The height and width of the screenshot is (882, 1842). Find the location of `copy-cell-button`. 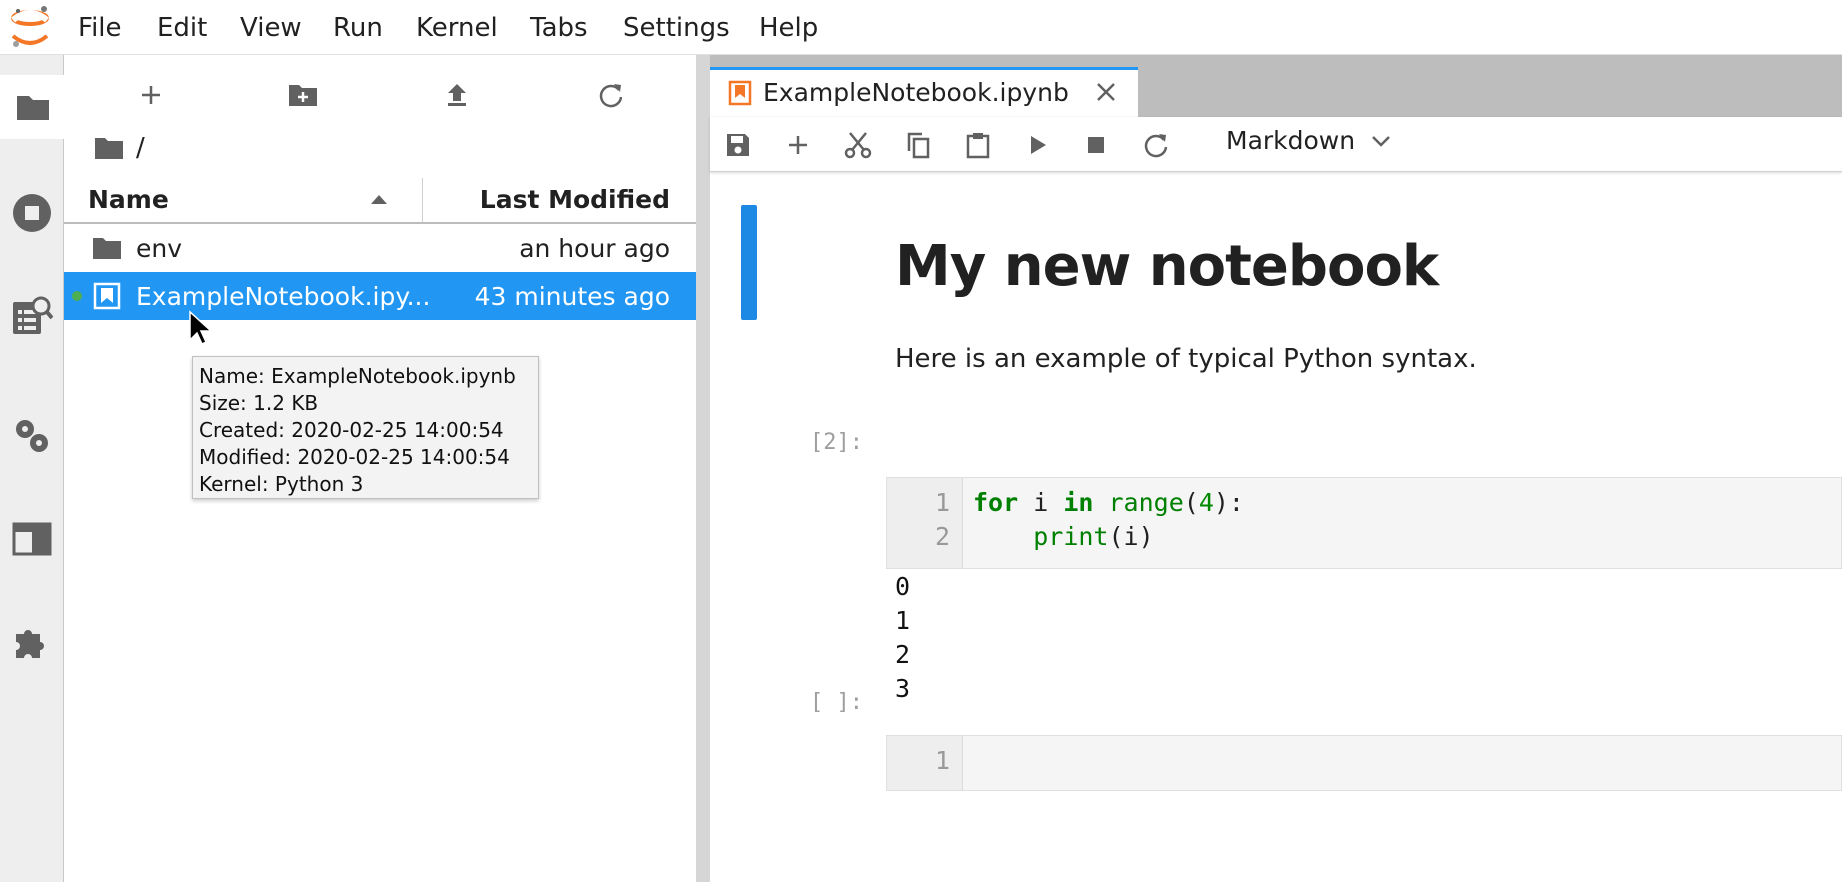

copy-cell-button is located at coordinates (918, 145).